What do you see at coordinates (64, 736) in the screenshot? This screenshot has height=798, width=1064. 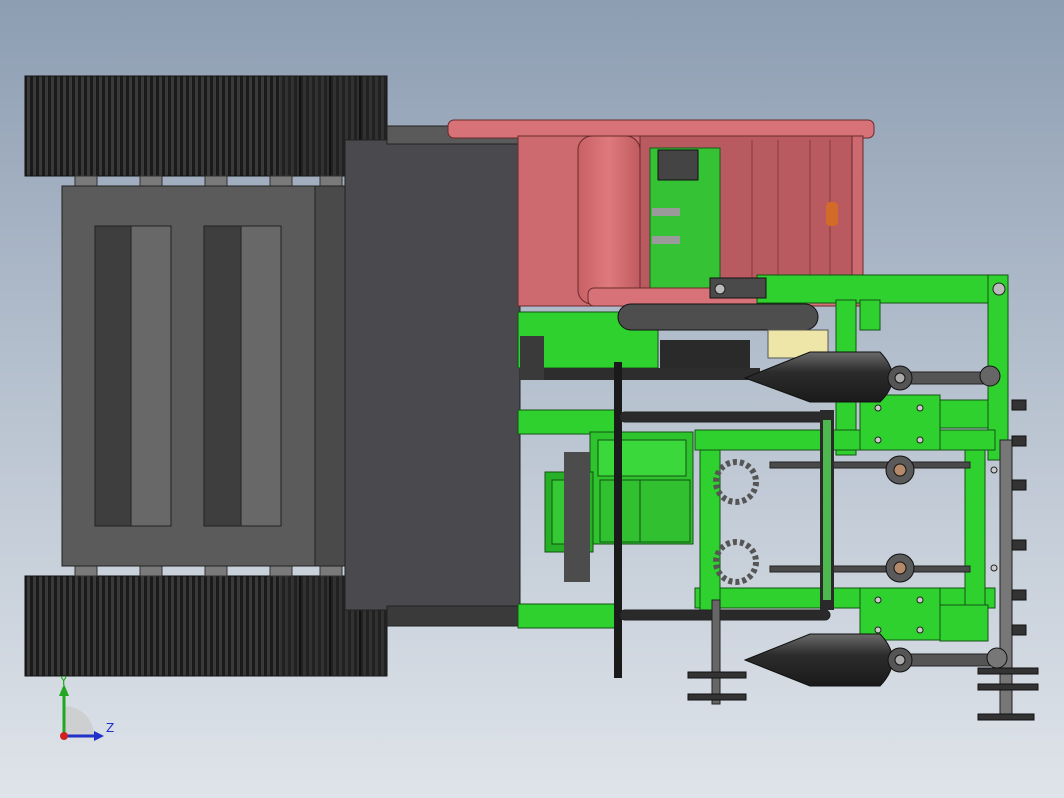 I see `origin-icon` at bounding box center [64, 736].